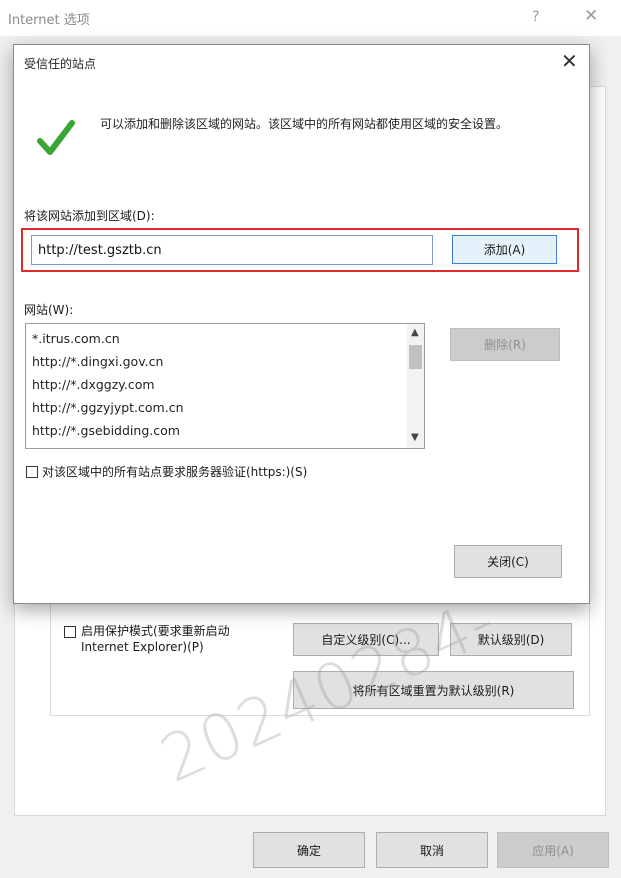 This screenshot has height=878, width=621. What do you see at coordinates (93, 384) in the screenshot?
I see `list-item: http://*.dxggzy.com` at bounding box center [93, 384].